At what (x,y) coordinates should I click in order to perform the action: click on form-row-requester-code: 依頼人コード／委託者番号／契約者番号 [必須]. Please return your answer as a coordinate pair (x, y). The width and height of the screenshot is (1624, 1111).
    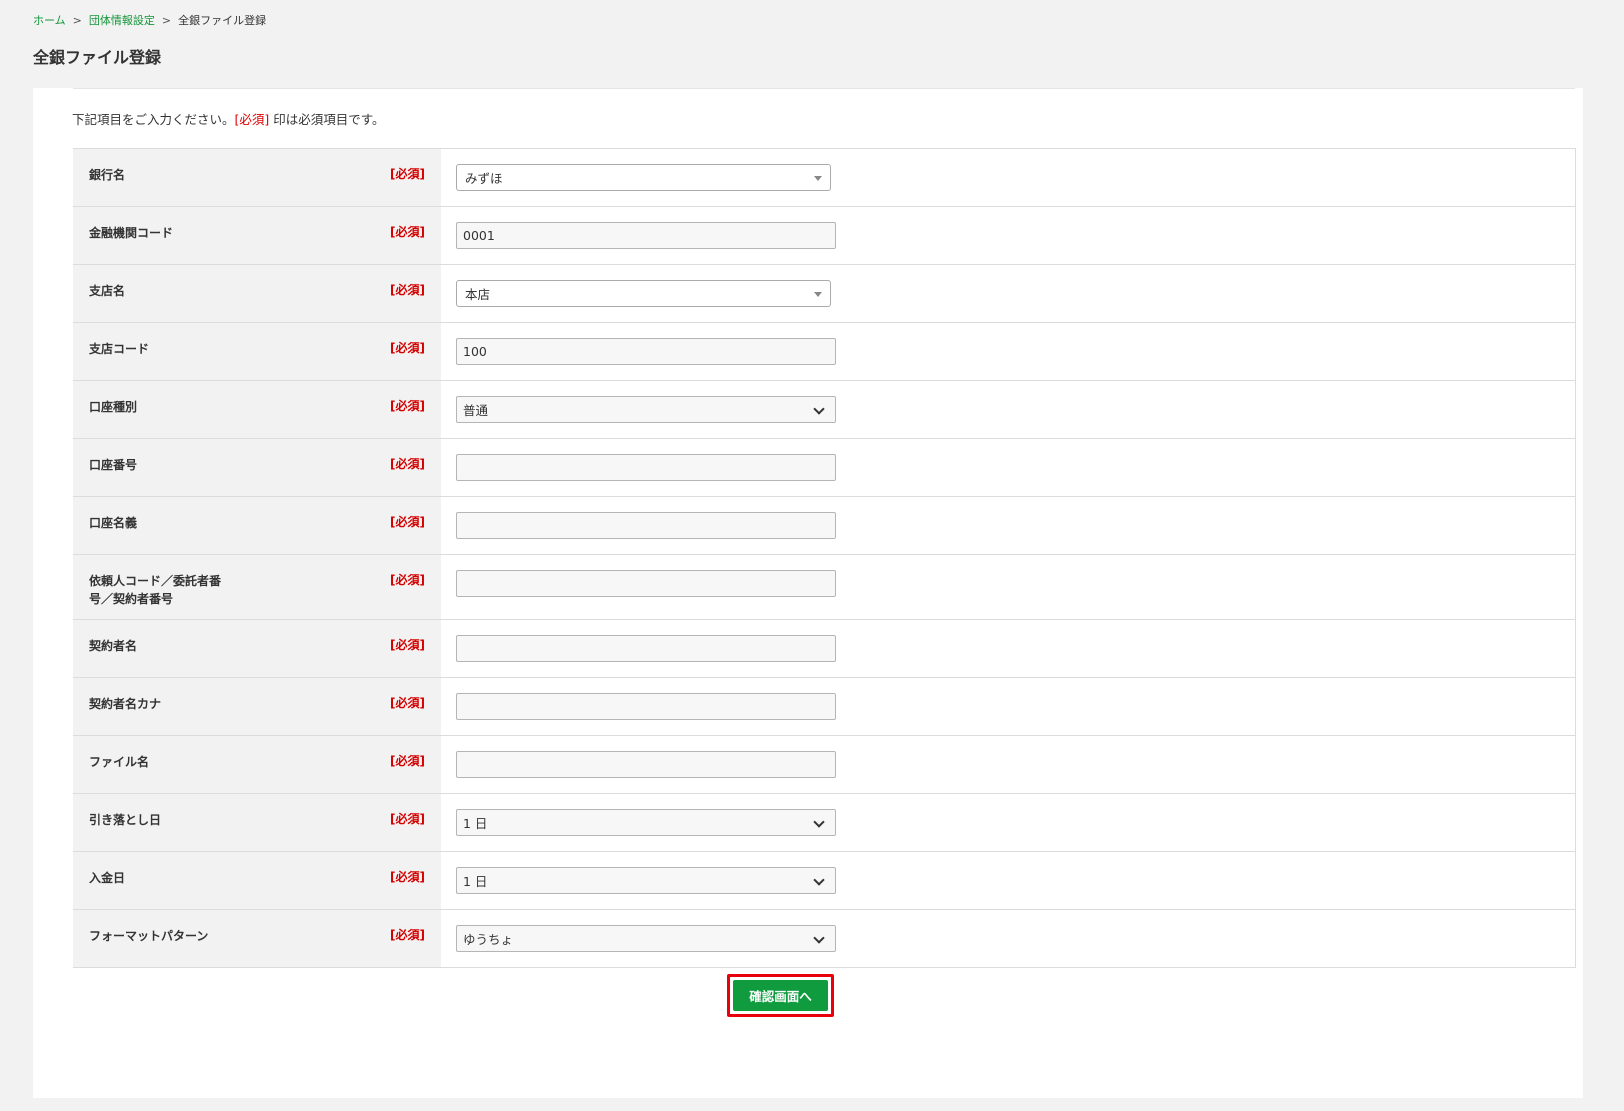
    Looking at the image, I should click on (824, 587).